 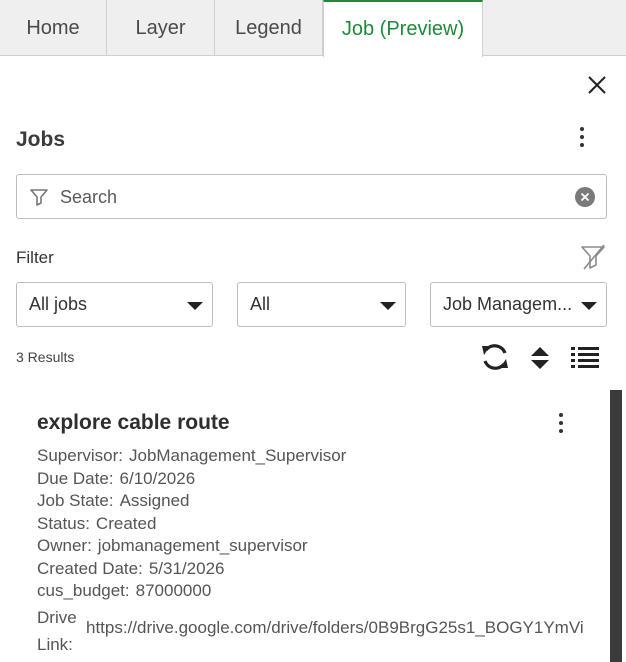 I want to click on tab-bar: Home Layer Legend Job (Preview), so click(x=313, y=28).